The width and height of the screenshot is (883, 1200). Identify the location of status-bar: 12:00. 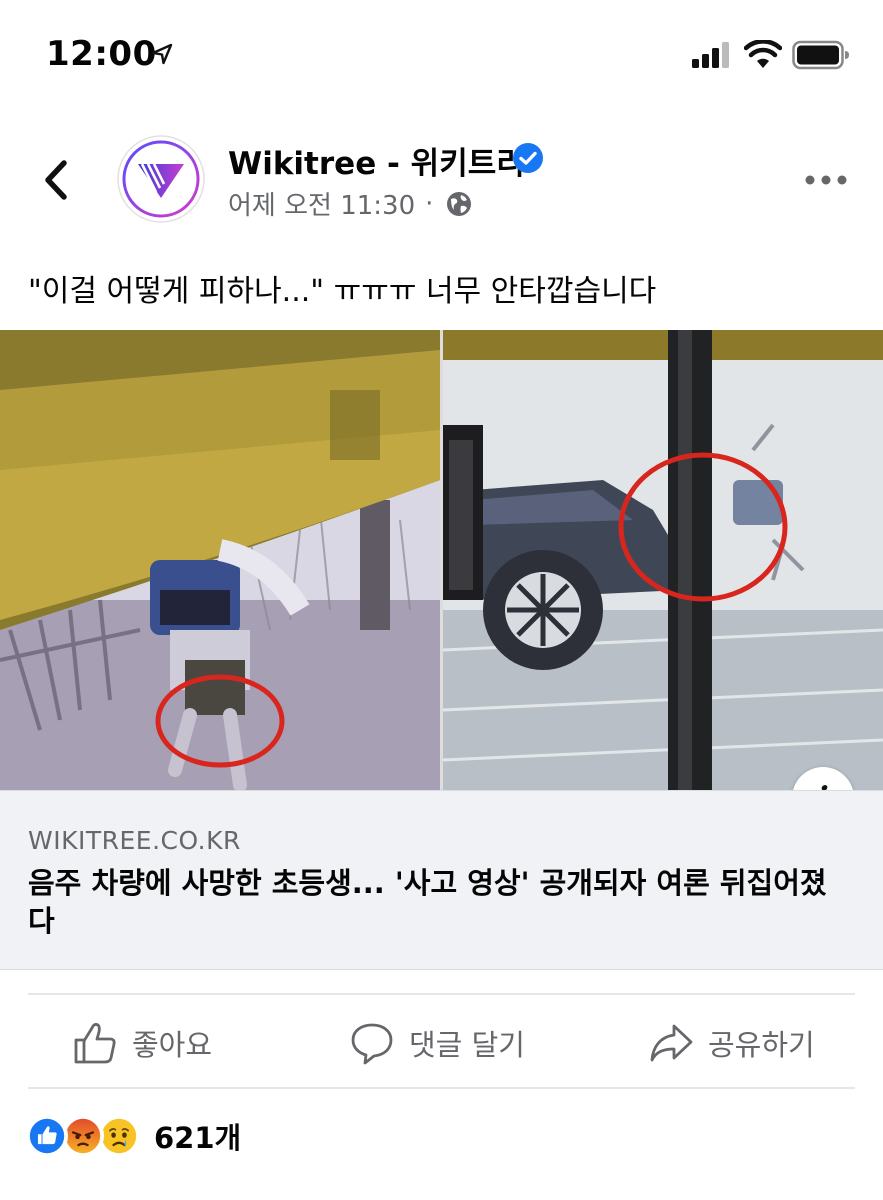
(441, 55).